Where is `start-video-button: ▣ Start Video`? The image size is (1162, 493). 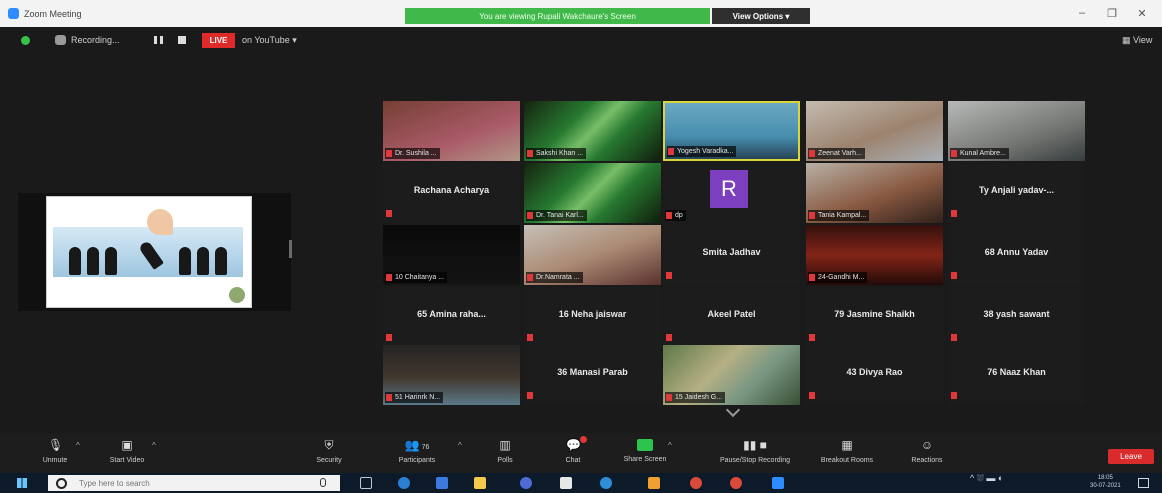 start-video-button: ▣ Start Video is located at coordinates (127, 454).